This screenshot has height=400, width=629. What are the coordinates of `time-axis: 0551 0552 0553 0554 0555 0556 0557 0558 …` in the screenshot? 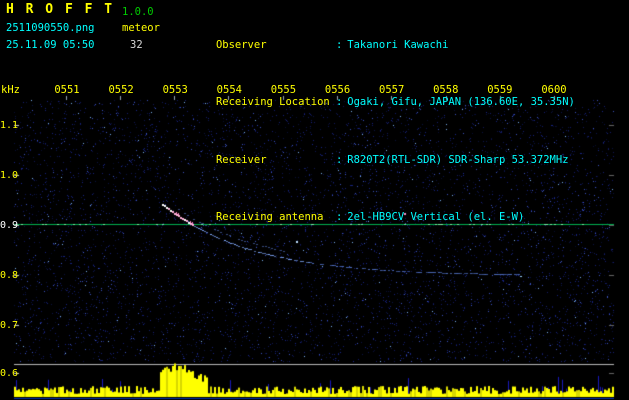 It's located at (310, 90).